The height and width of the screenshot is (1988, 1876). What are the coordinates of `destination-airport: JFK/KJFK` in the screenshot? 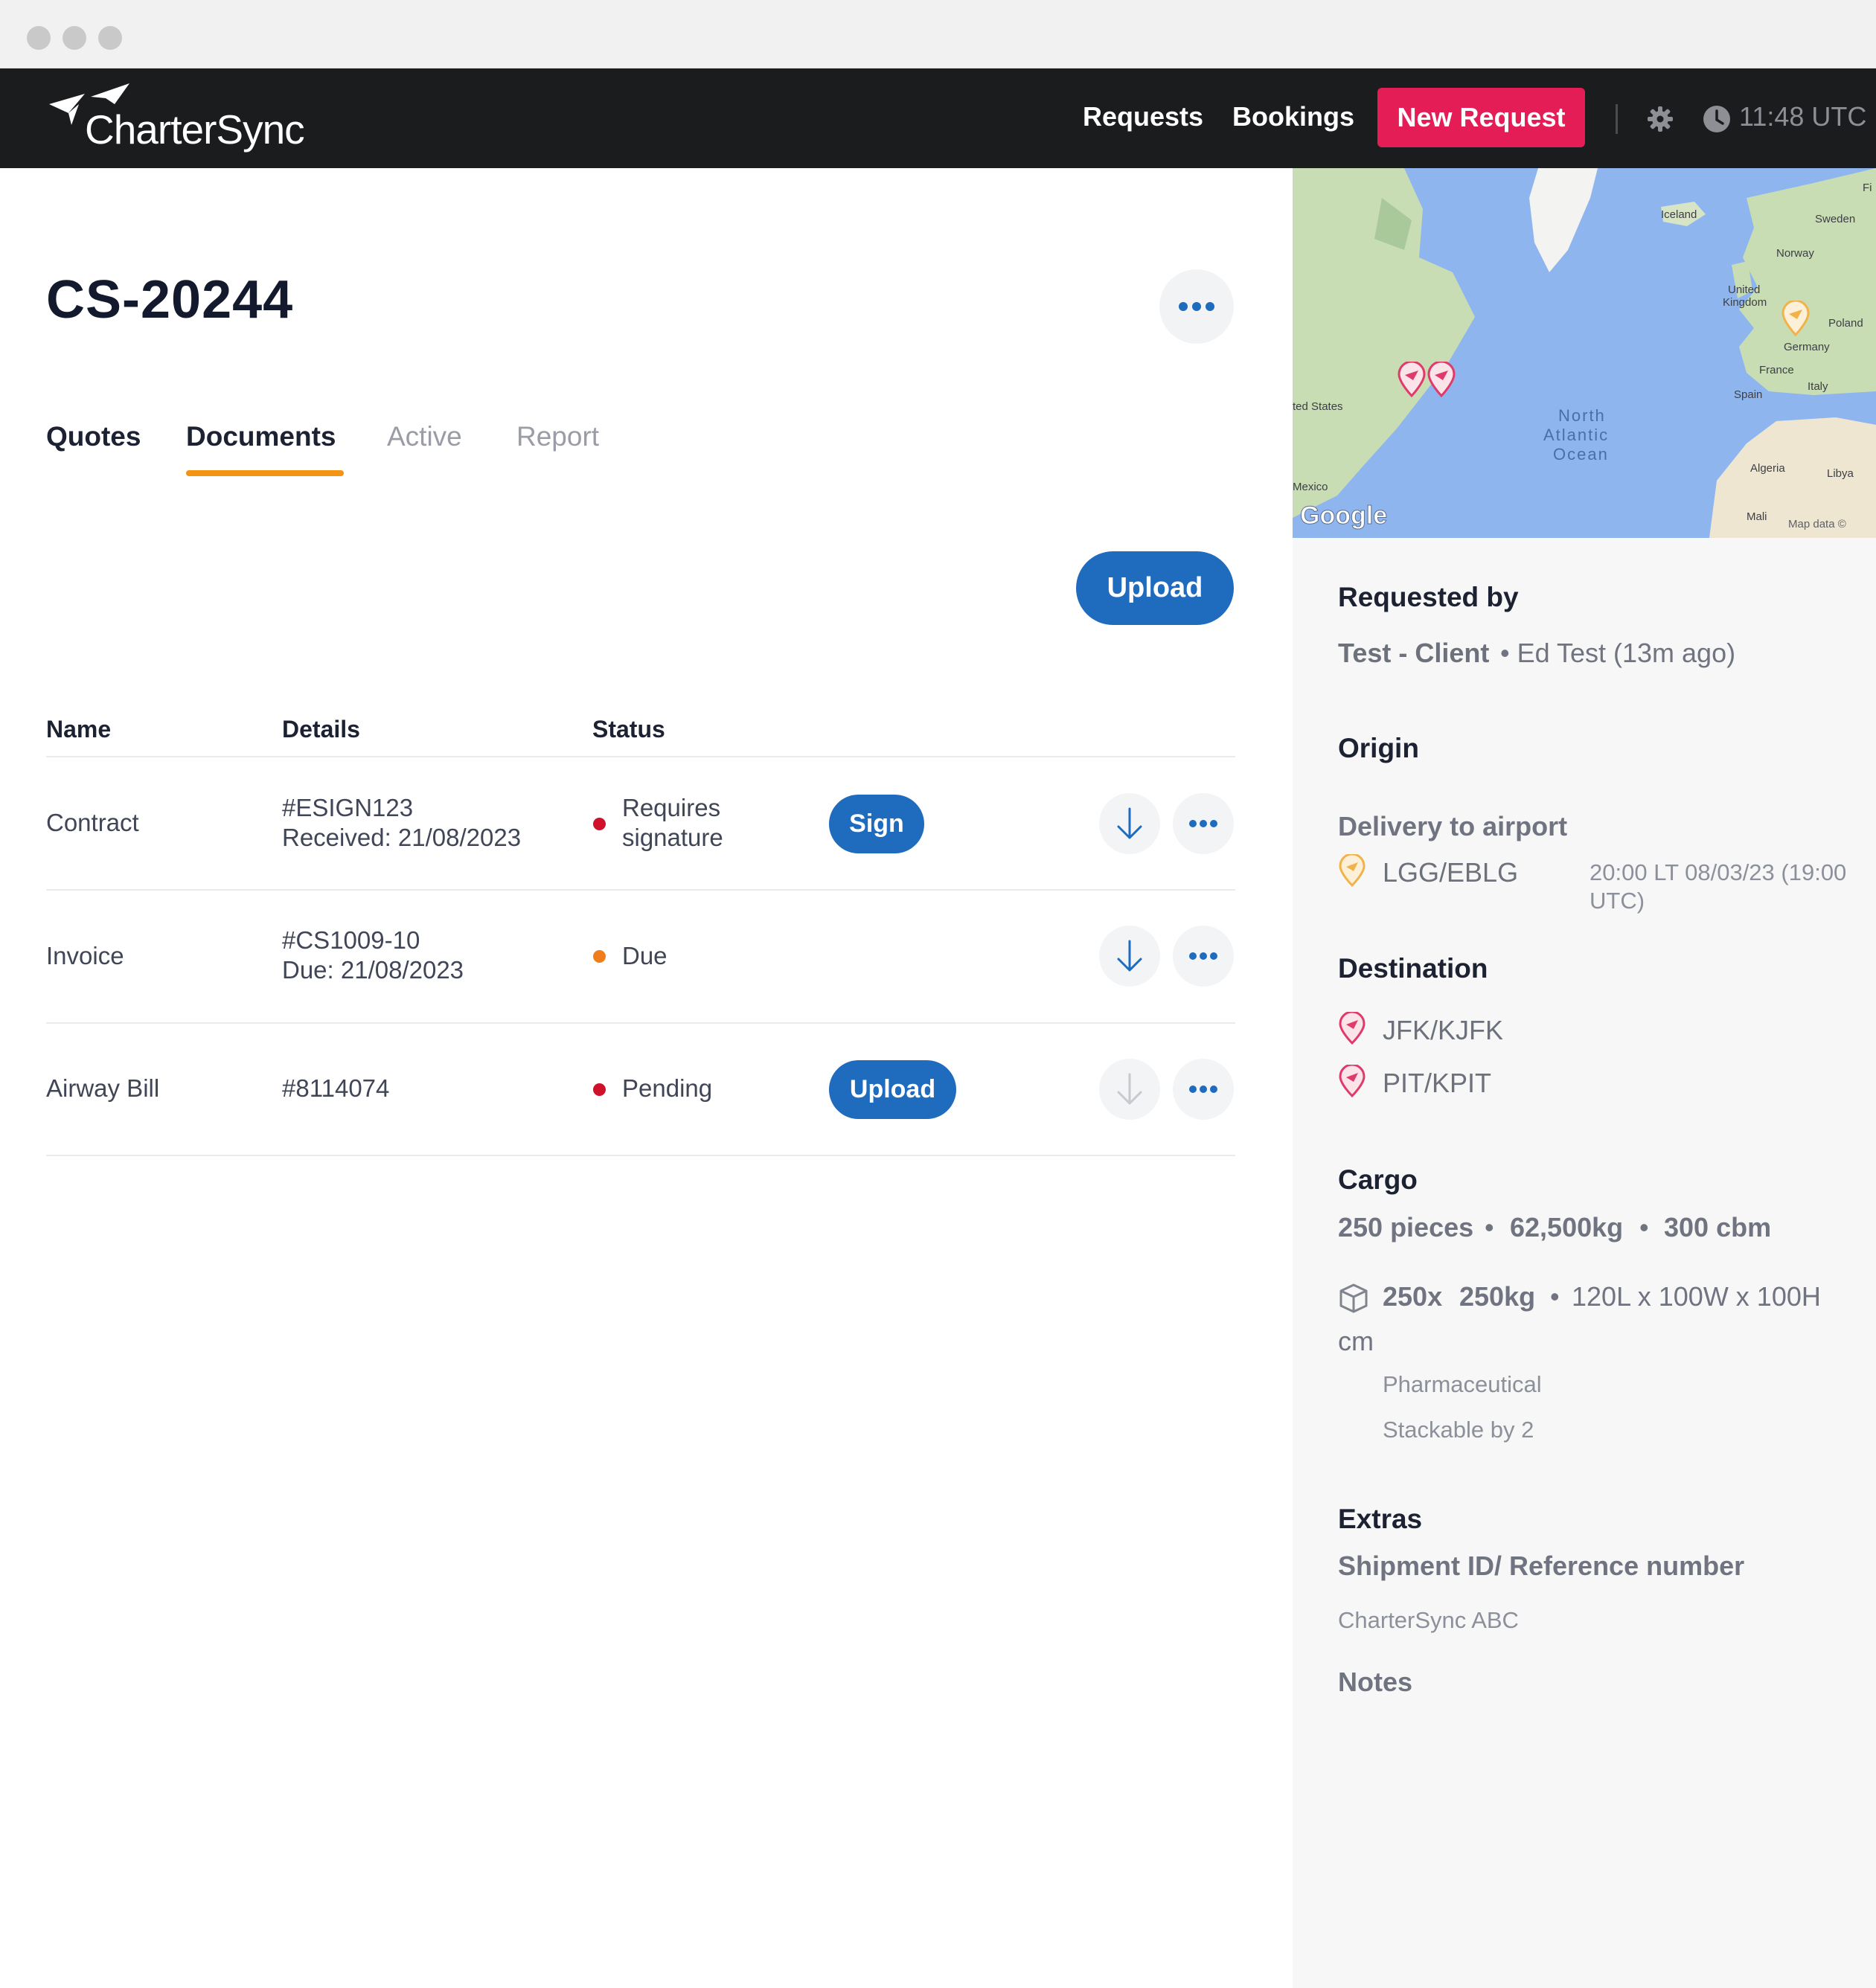 It's located at (1443, 1030).